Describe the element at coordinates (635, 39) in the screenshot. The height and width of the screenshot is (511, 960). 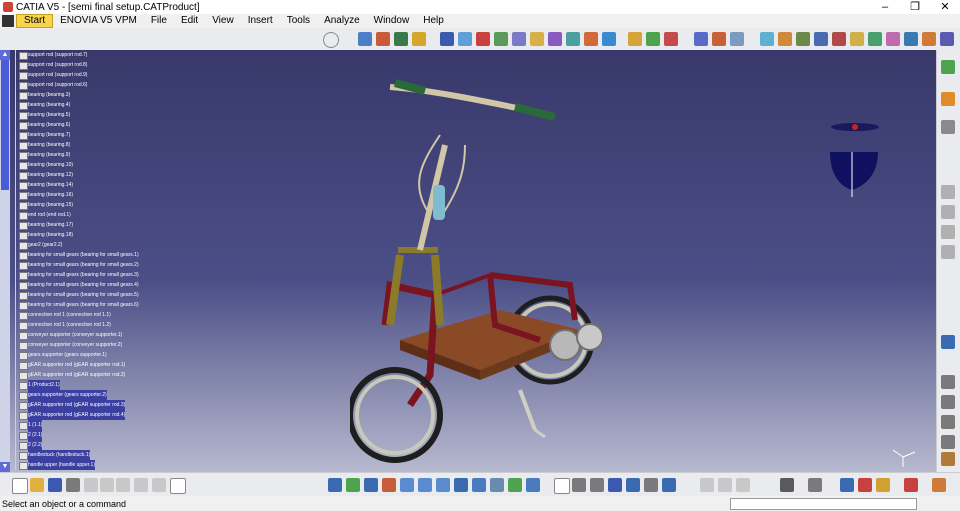
I see `new-component-icon` at that location.